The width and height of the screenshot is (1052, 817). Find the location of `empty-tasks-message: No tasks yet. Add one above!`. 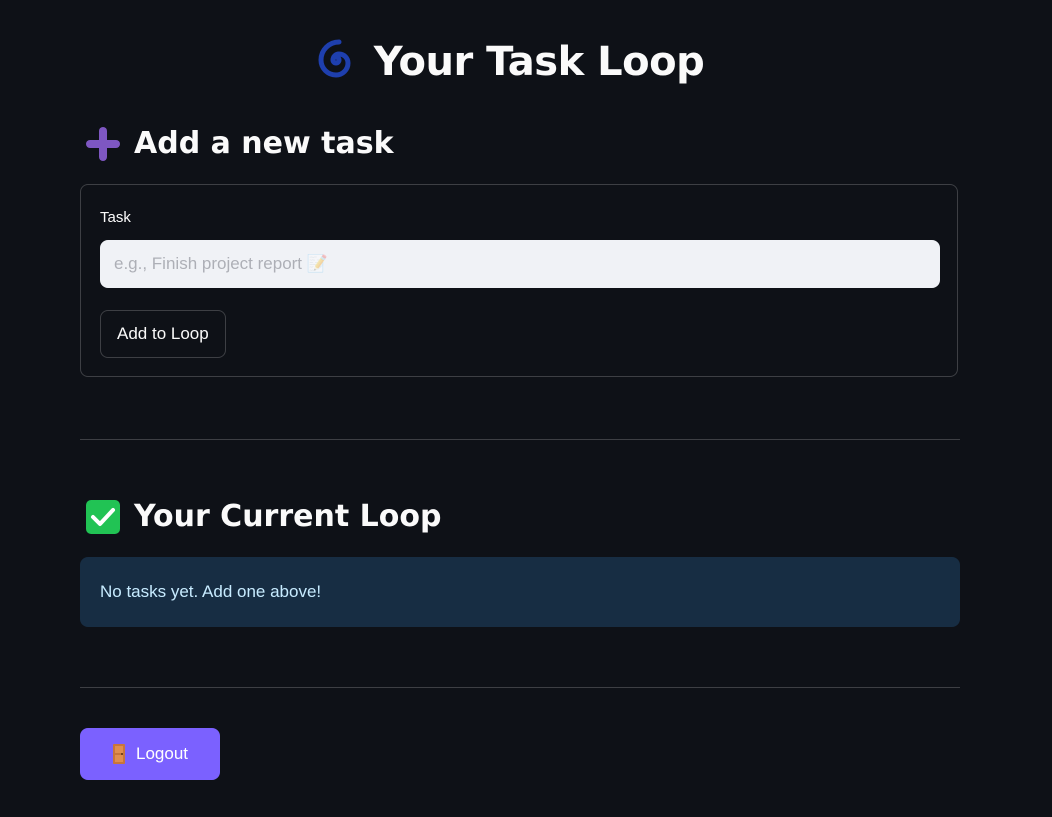

empty-tasks-message: No tasks yet. Add one above! is located at coordinates (211, 591).